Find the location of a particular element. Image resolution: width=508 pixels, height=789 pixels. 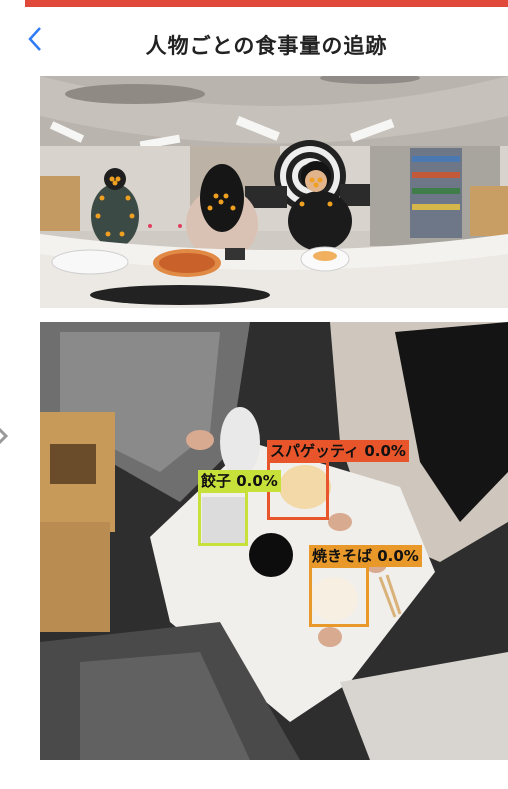

detection-label-gyoza: 餃子 0.0% is located at coordinates (239, 481).